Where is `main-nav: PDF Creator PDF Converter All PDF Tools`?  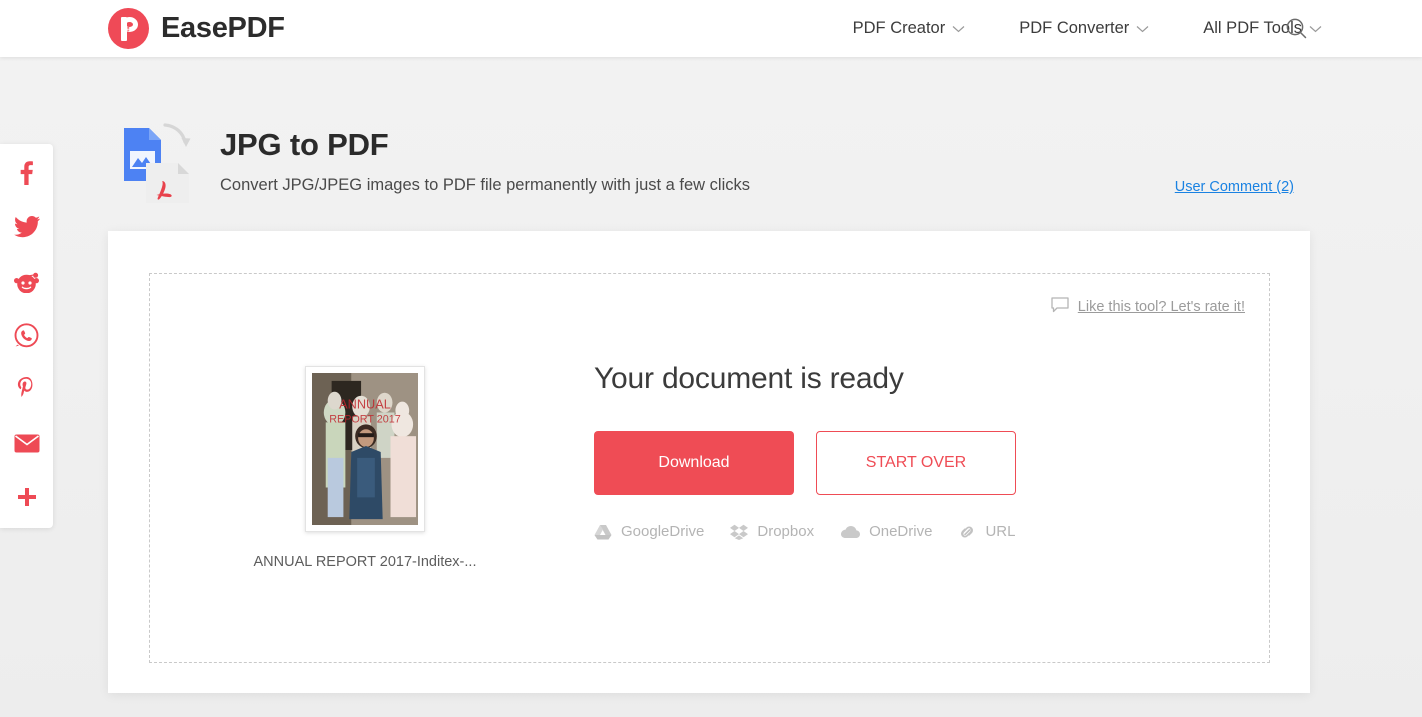
main-nav: PDF Creator PDF Converter All PDF Tools is located at coordinates (1087, 28).